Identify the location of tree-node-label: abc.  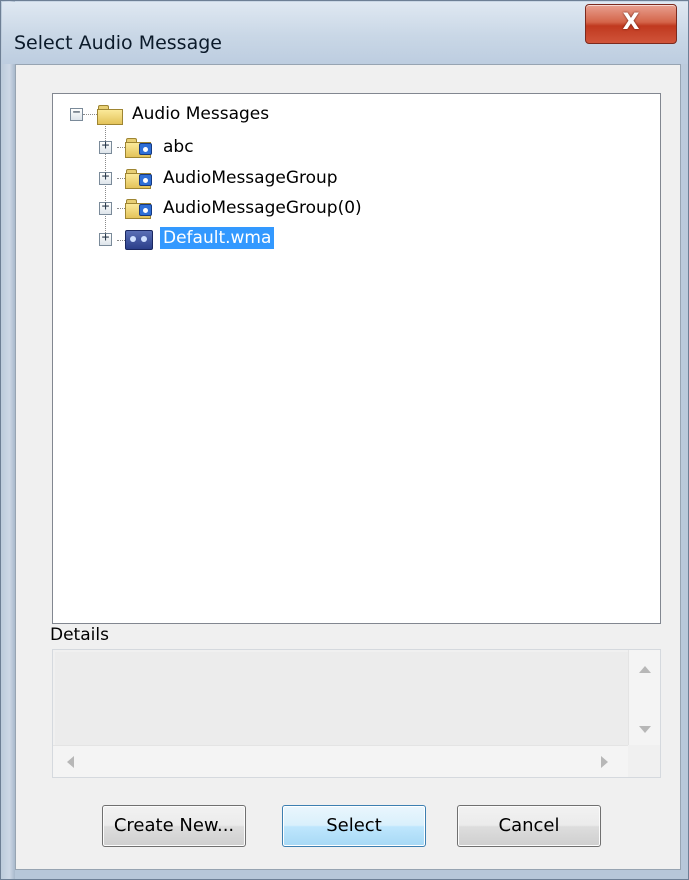
(178, 147).